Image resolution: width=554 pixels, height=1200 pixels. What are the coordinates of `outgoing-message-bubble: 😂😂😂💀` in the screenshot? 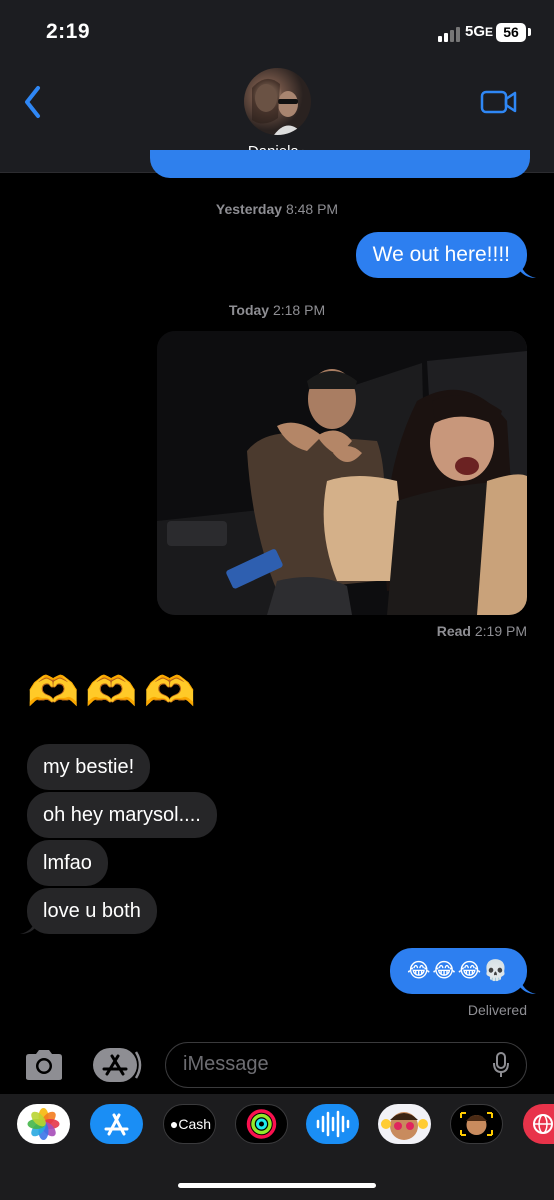 It's located at (458, 971).